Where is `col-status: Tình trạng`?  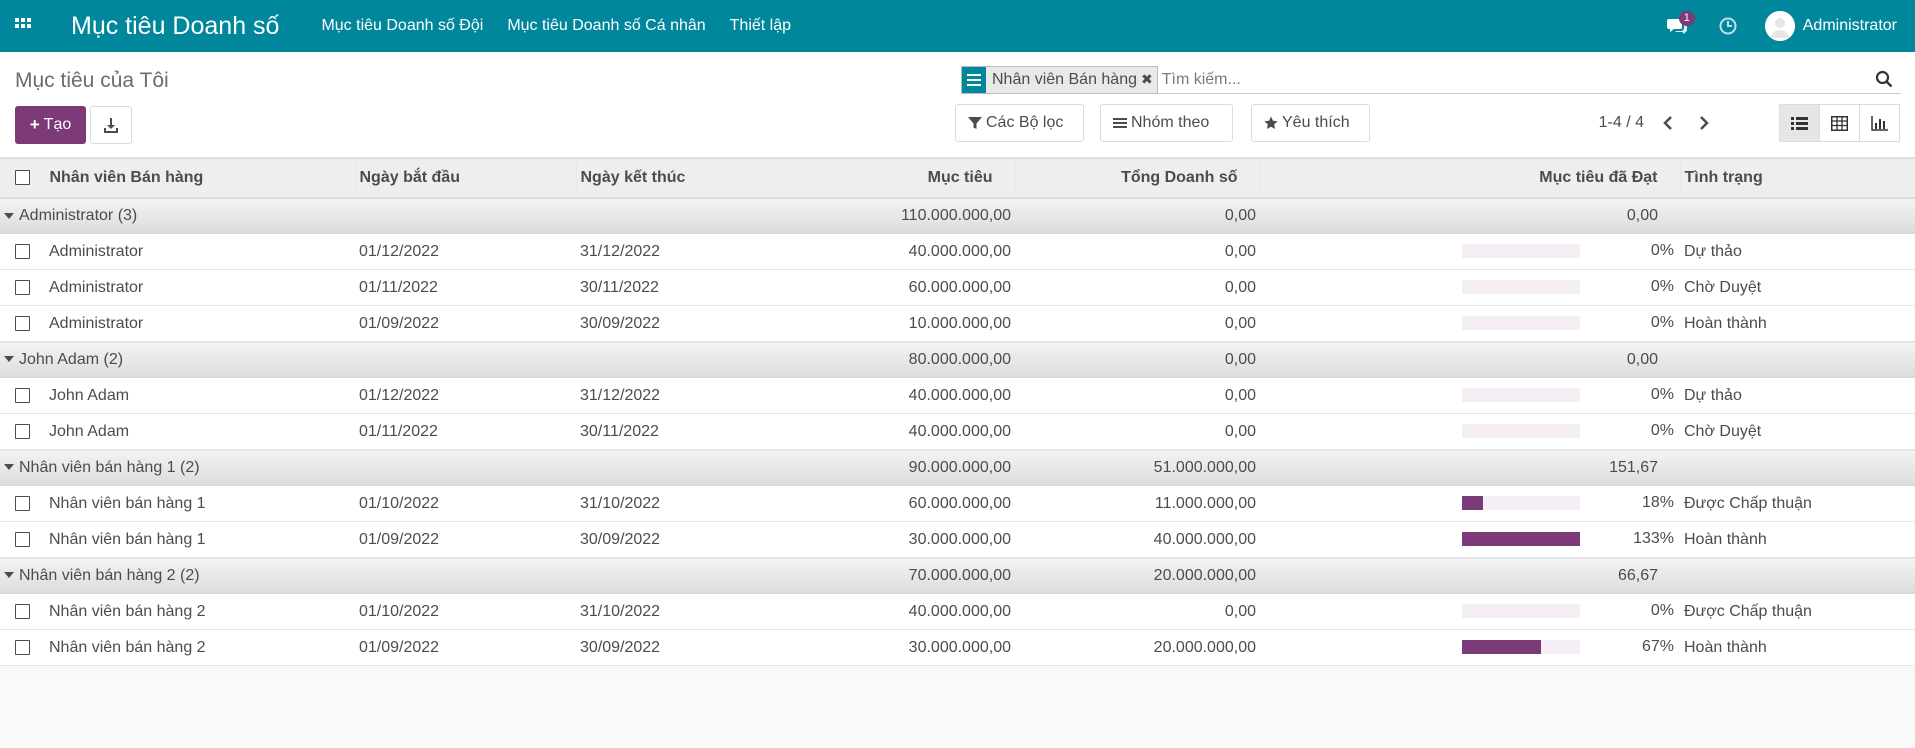
col-status: Tình trạng is located at coordinates (1797, 178).